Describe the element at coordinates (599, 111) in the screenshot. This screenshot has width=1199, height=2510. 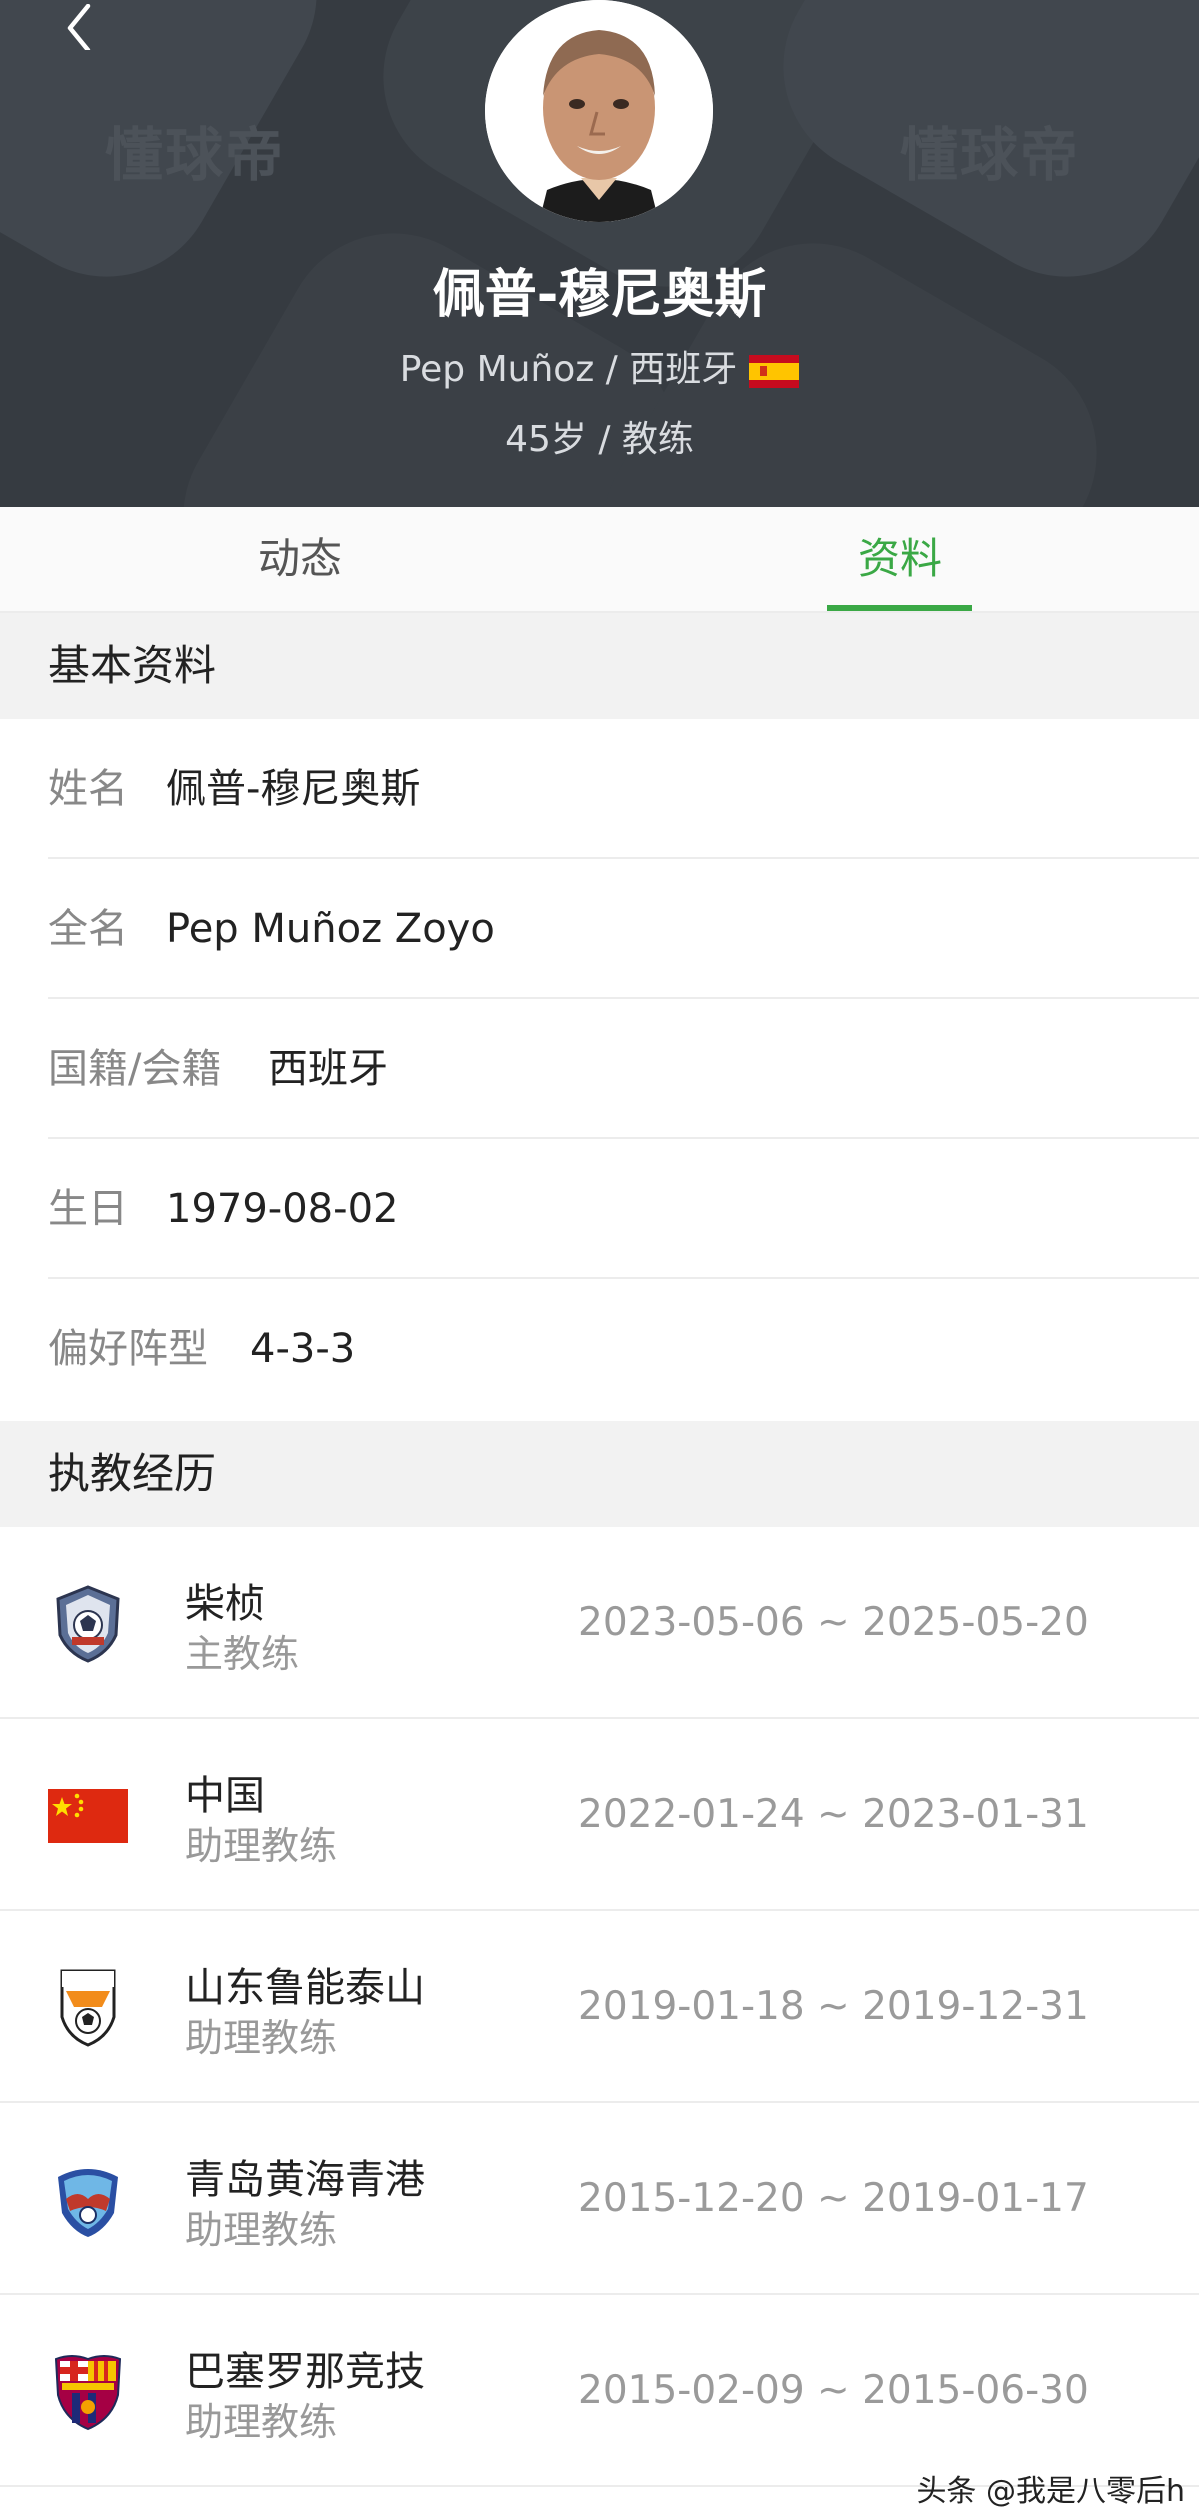
I see `avatar` at that location.